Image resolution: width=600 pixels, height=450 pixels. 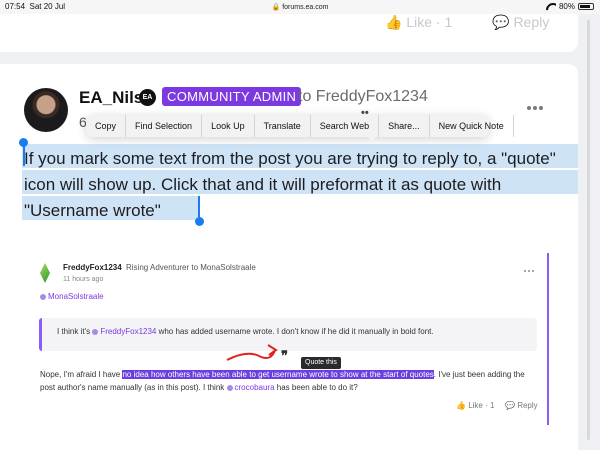 What do you see at coordinates (588, 230) in the screenshot?
I see `scrollbar` at bounding box center [588, 230].